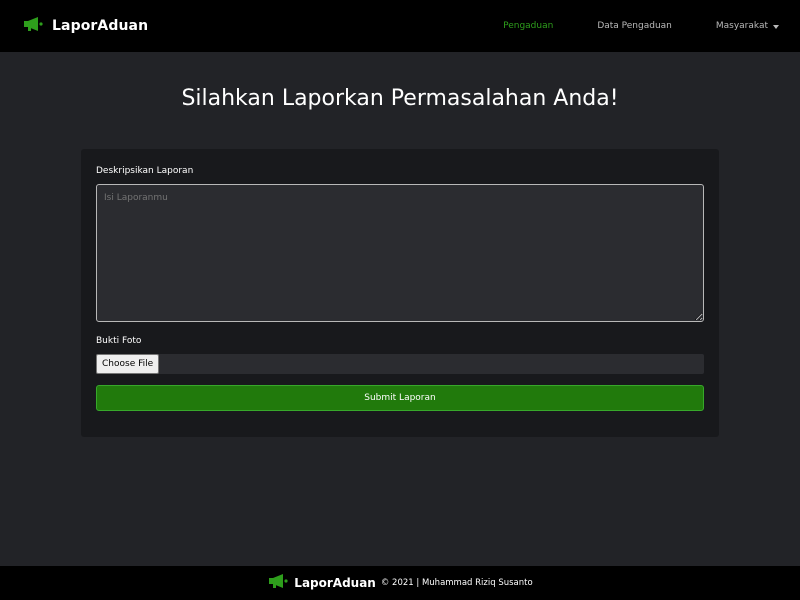 Image resolution: width=800 pixels, height=600 pixels. I want to click on choose-file-button: Choose File, so click(128, 364).